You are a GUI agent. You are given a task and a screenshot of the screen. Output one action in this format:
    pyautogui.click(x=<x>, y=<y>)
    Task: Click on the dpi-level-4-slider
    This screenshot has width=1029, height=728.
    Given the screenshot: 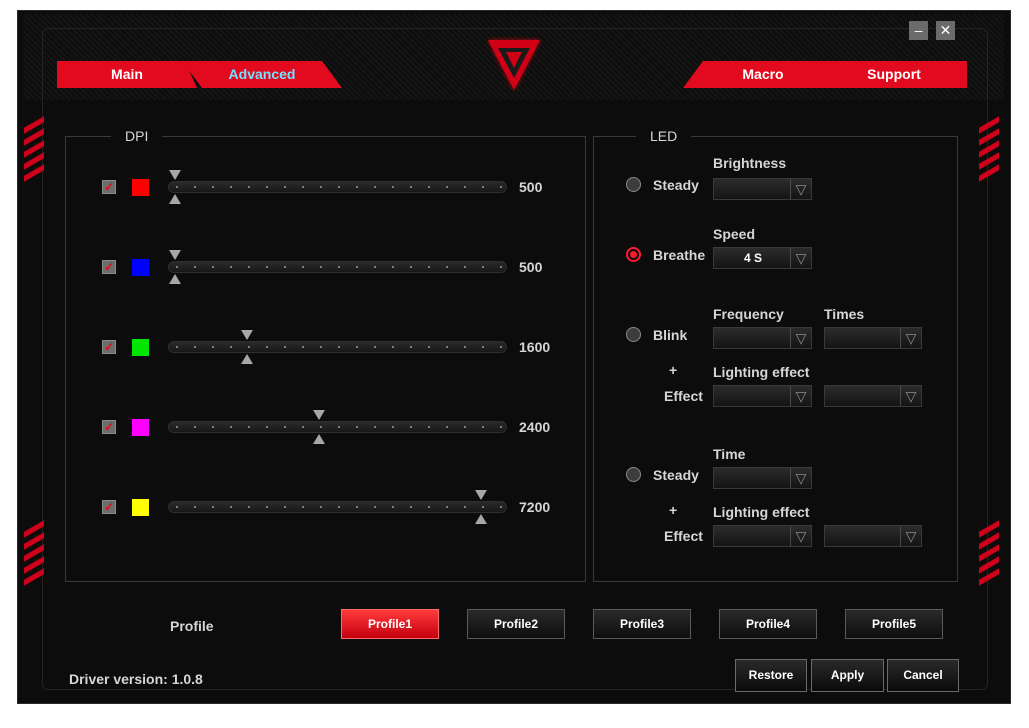 What is the action you would take?
    pyautogui.click(x=337, y=427)
    